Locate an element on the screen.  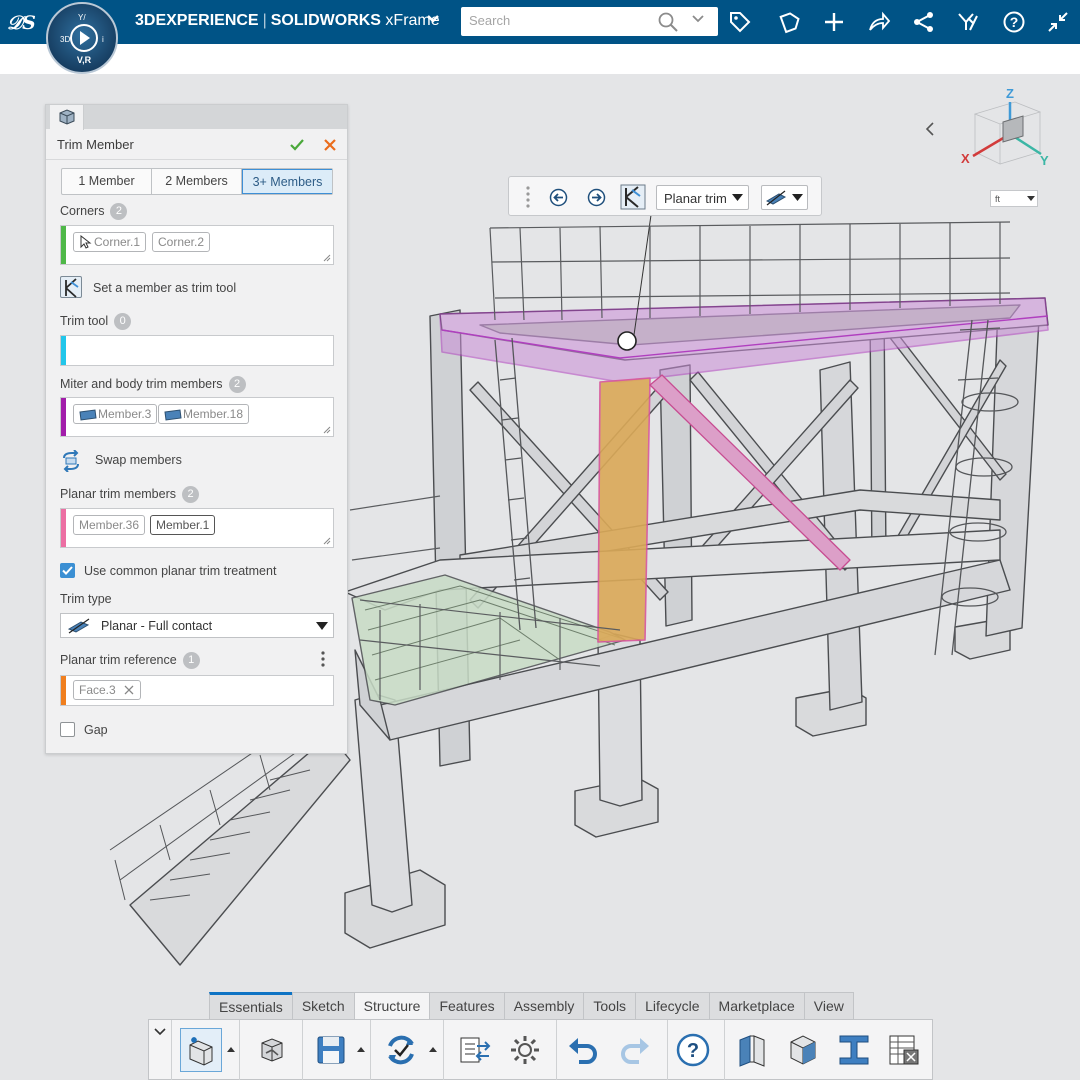
mode-2-members: 2 Members is located at coordinates (197, 181).